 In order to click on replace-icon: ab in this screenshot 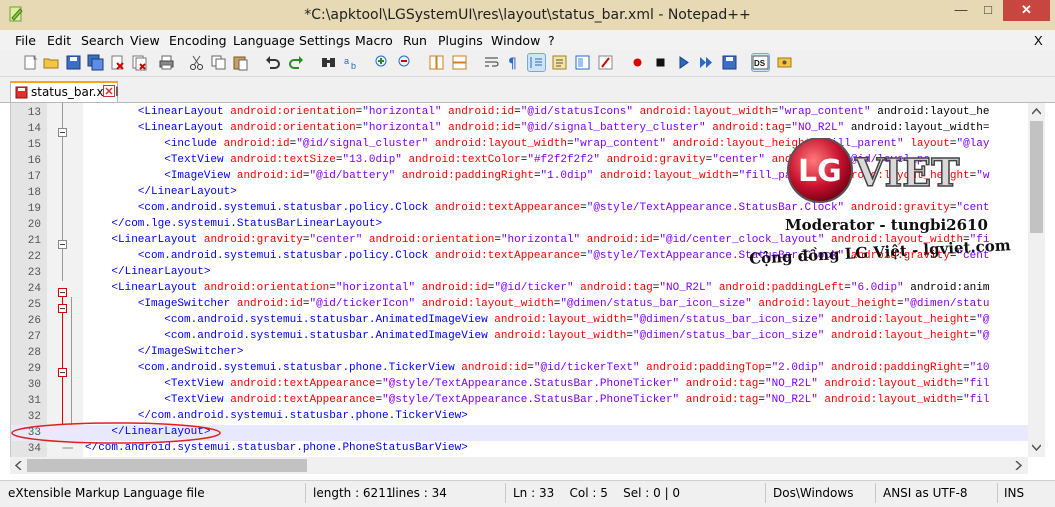, I will do `click(351, 62)`.